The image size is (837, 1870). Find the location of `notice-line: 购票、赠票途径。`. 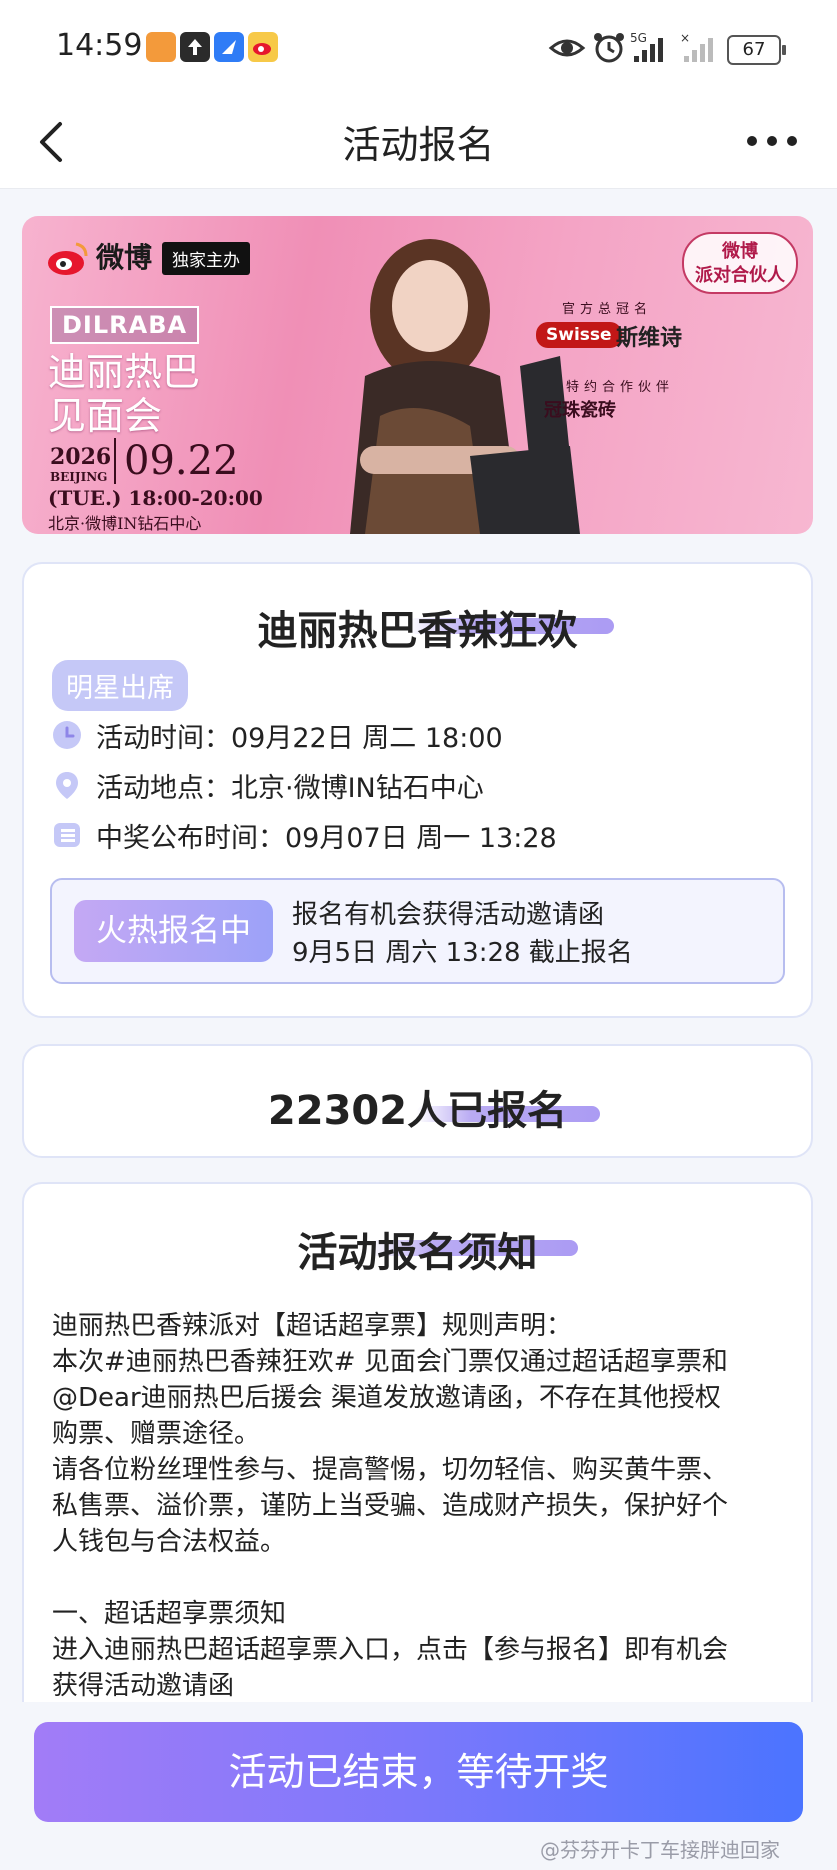

notice-line: 购票、赠票途径。 is located at coordinates (156, 1434).